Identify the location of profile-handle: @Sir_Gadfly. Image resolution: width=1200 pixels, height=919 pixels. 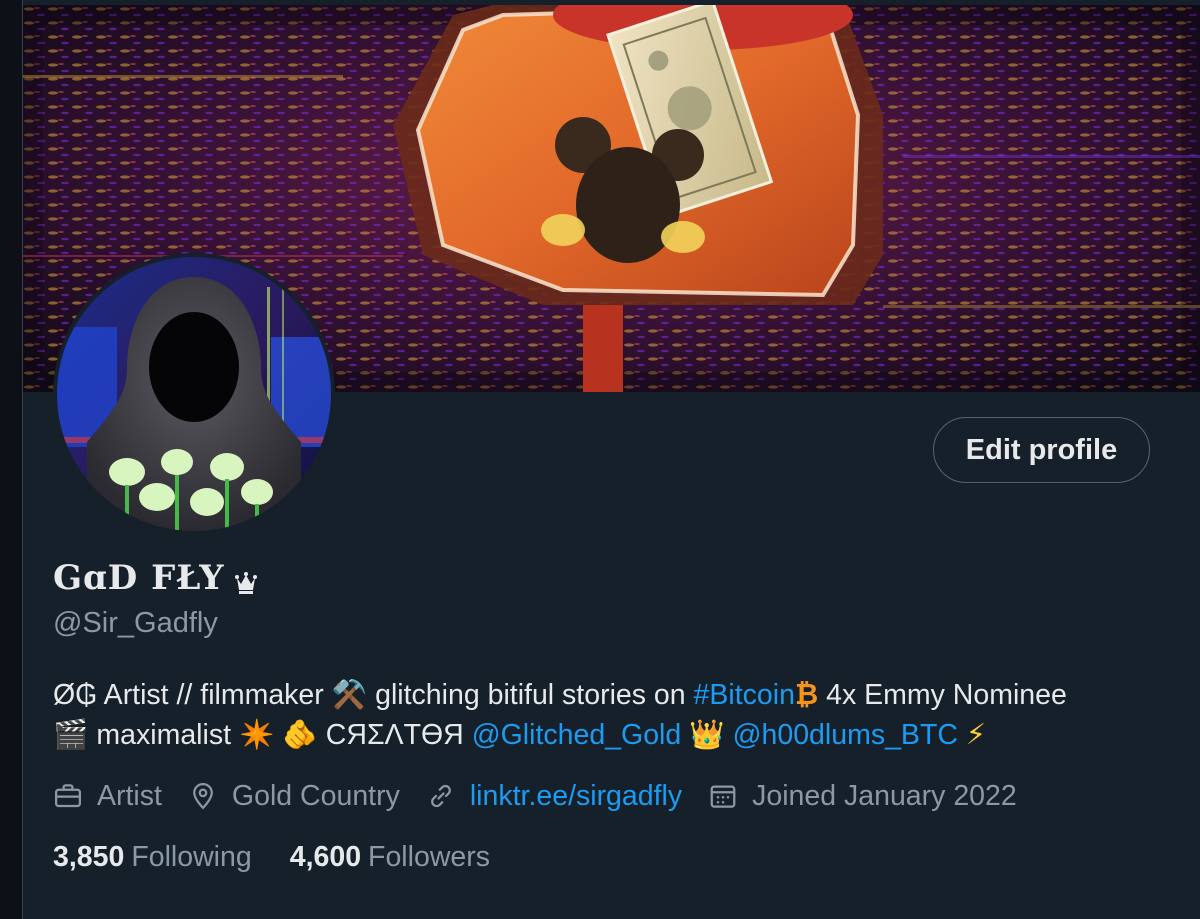
(135, 623).